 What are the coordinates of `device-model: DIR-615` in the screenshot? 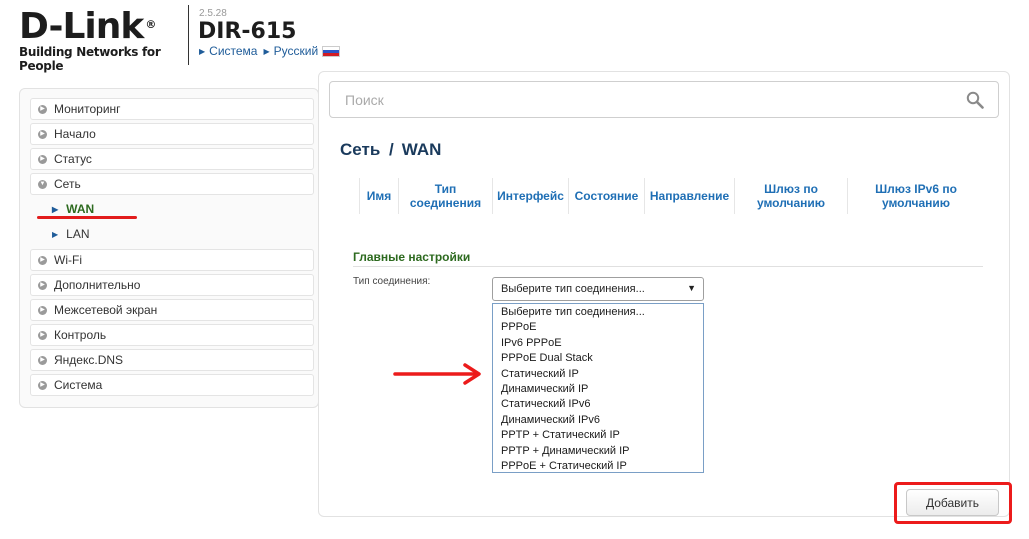 It's located at (247, 31).